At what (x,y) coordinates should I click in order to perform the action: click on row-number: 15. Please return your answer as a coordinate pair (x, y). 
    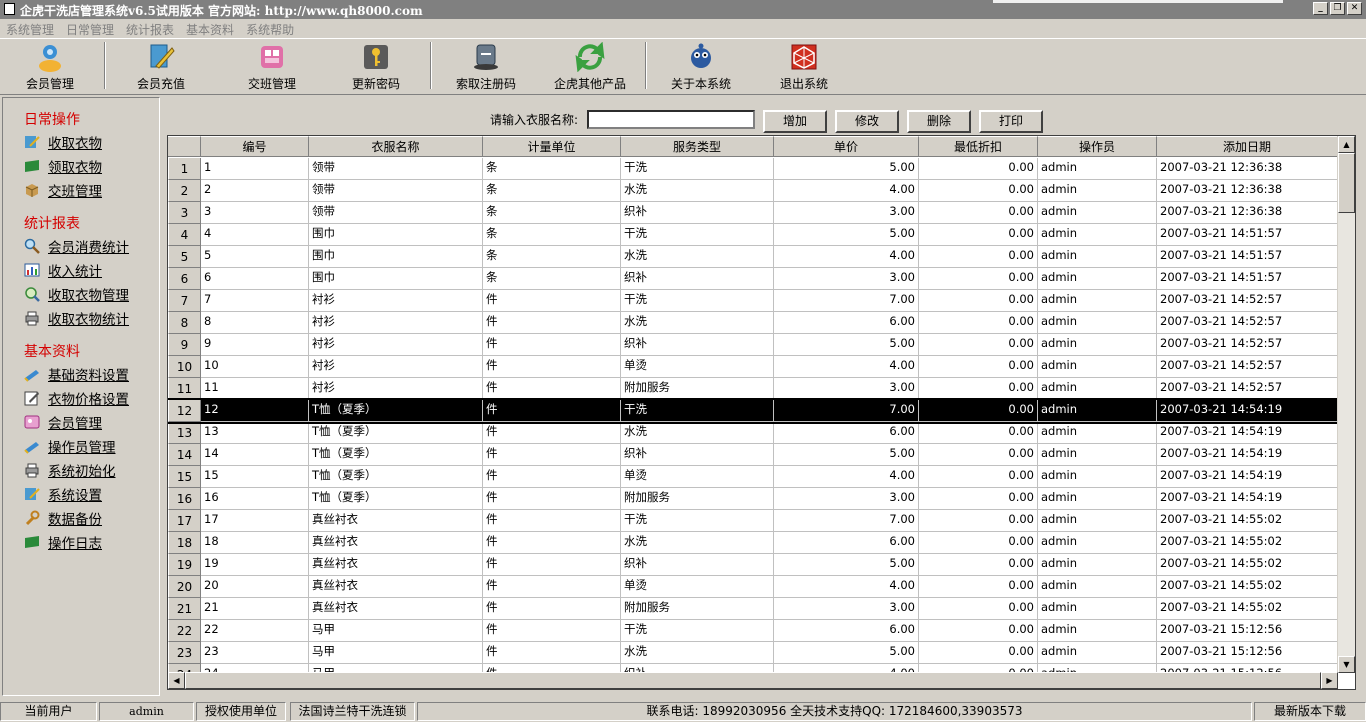
    Looking at the image, I should click on (184, 477).